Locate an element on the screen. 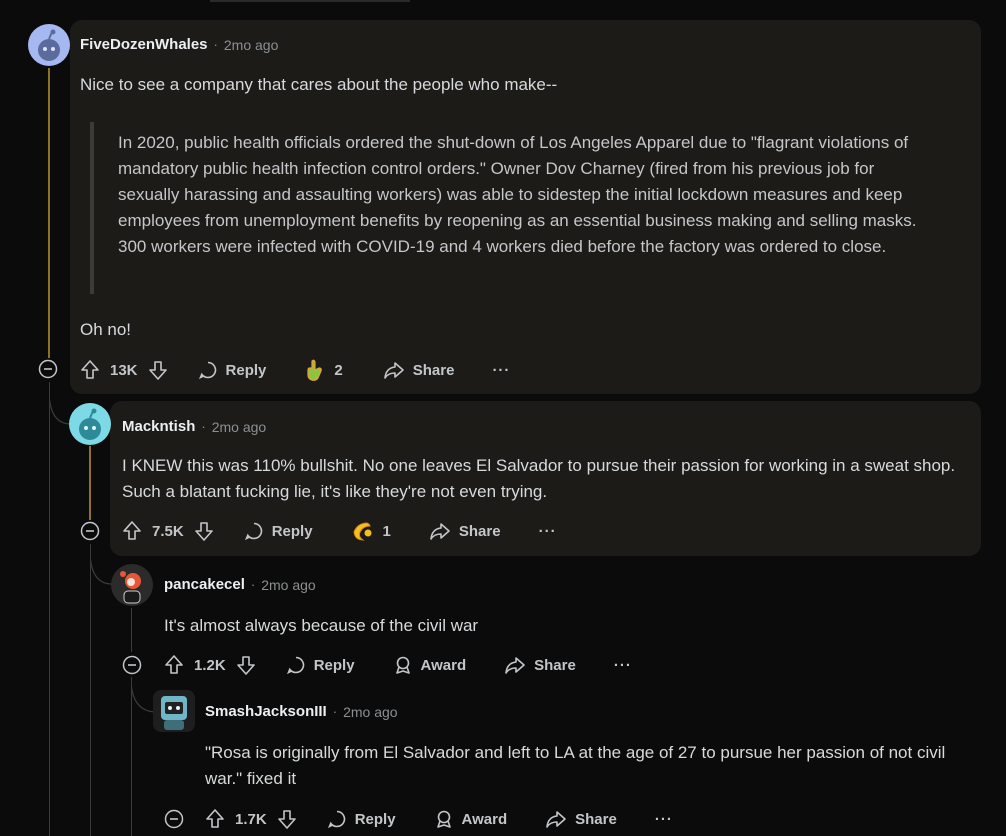 This screenshot has height=836, width=1006. username: FiveDozenWhales is located at coordinates (144, 44).